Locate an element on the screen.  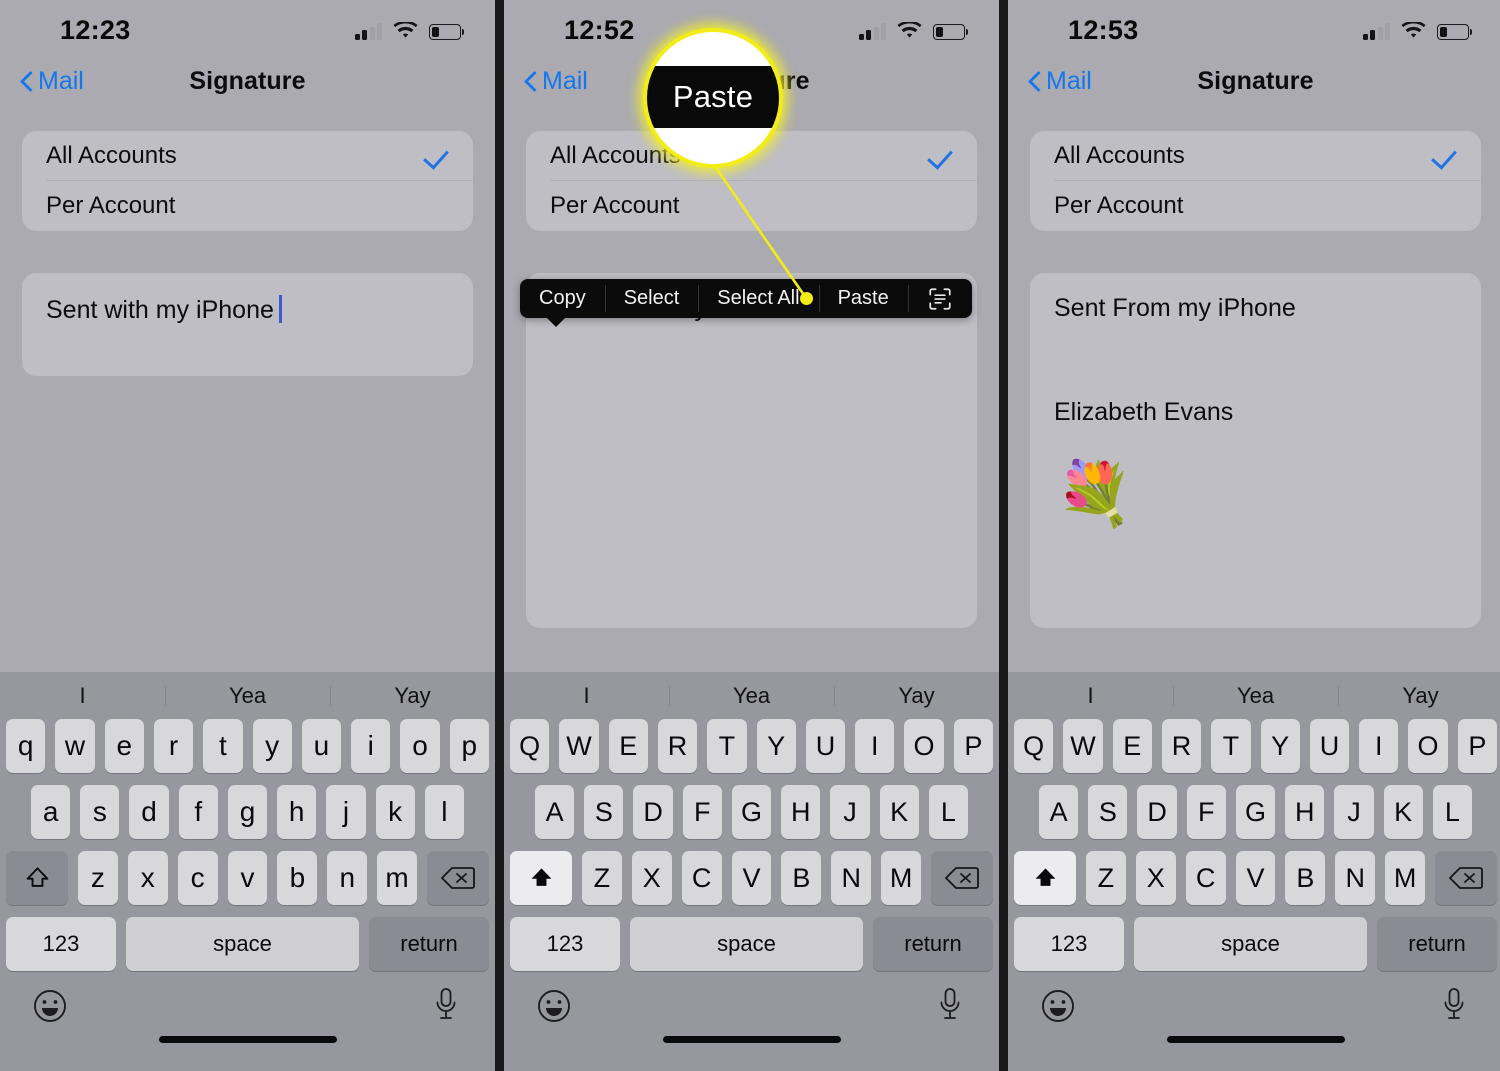
key-h: h is located at coordinates (297, 812).